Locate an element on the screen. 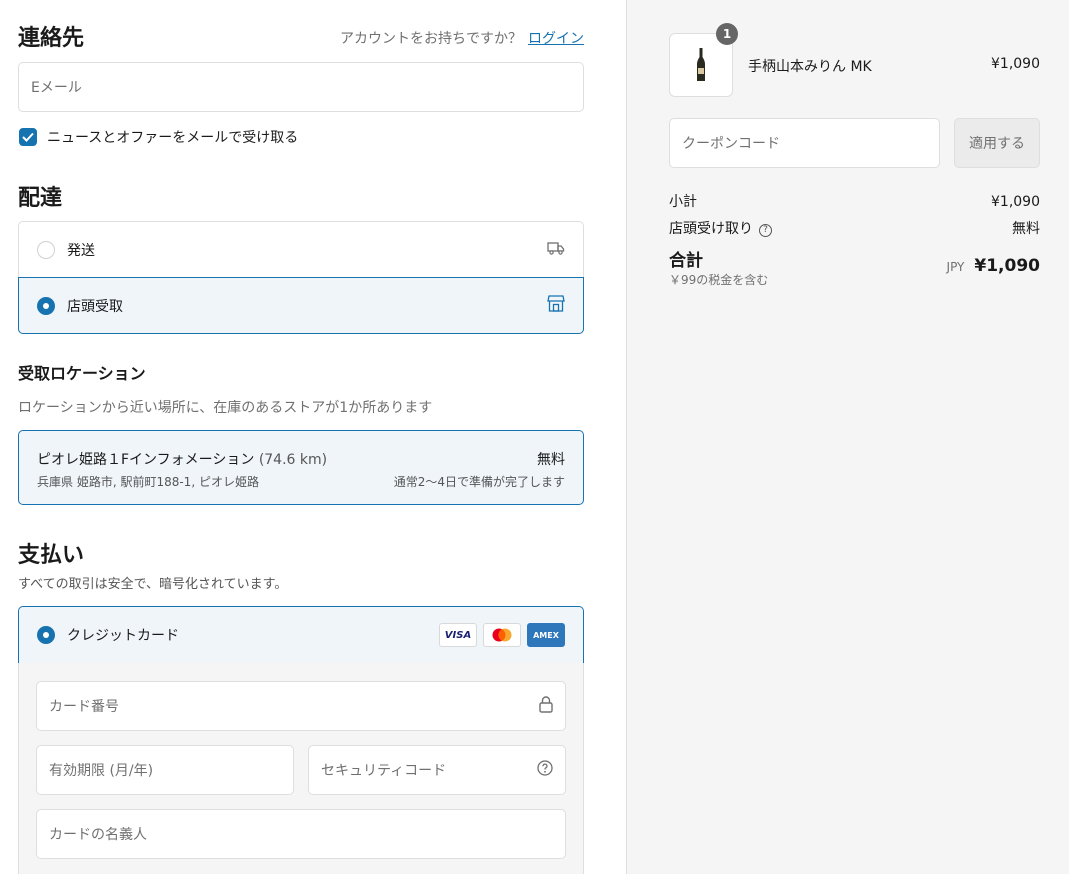  has-account-text: アカウントをお持ちですか？ is located at coordinates (431, 39).